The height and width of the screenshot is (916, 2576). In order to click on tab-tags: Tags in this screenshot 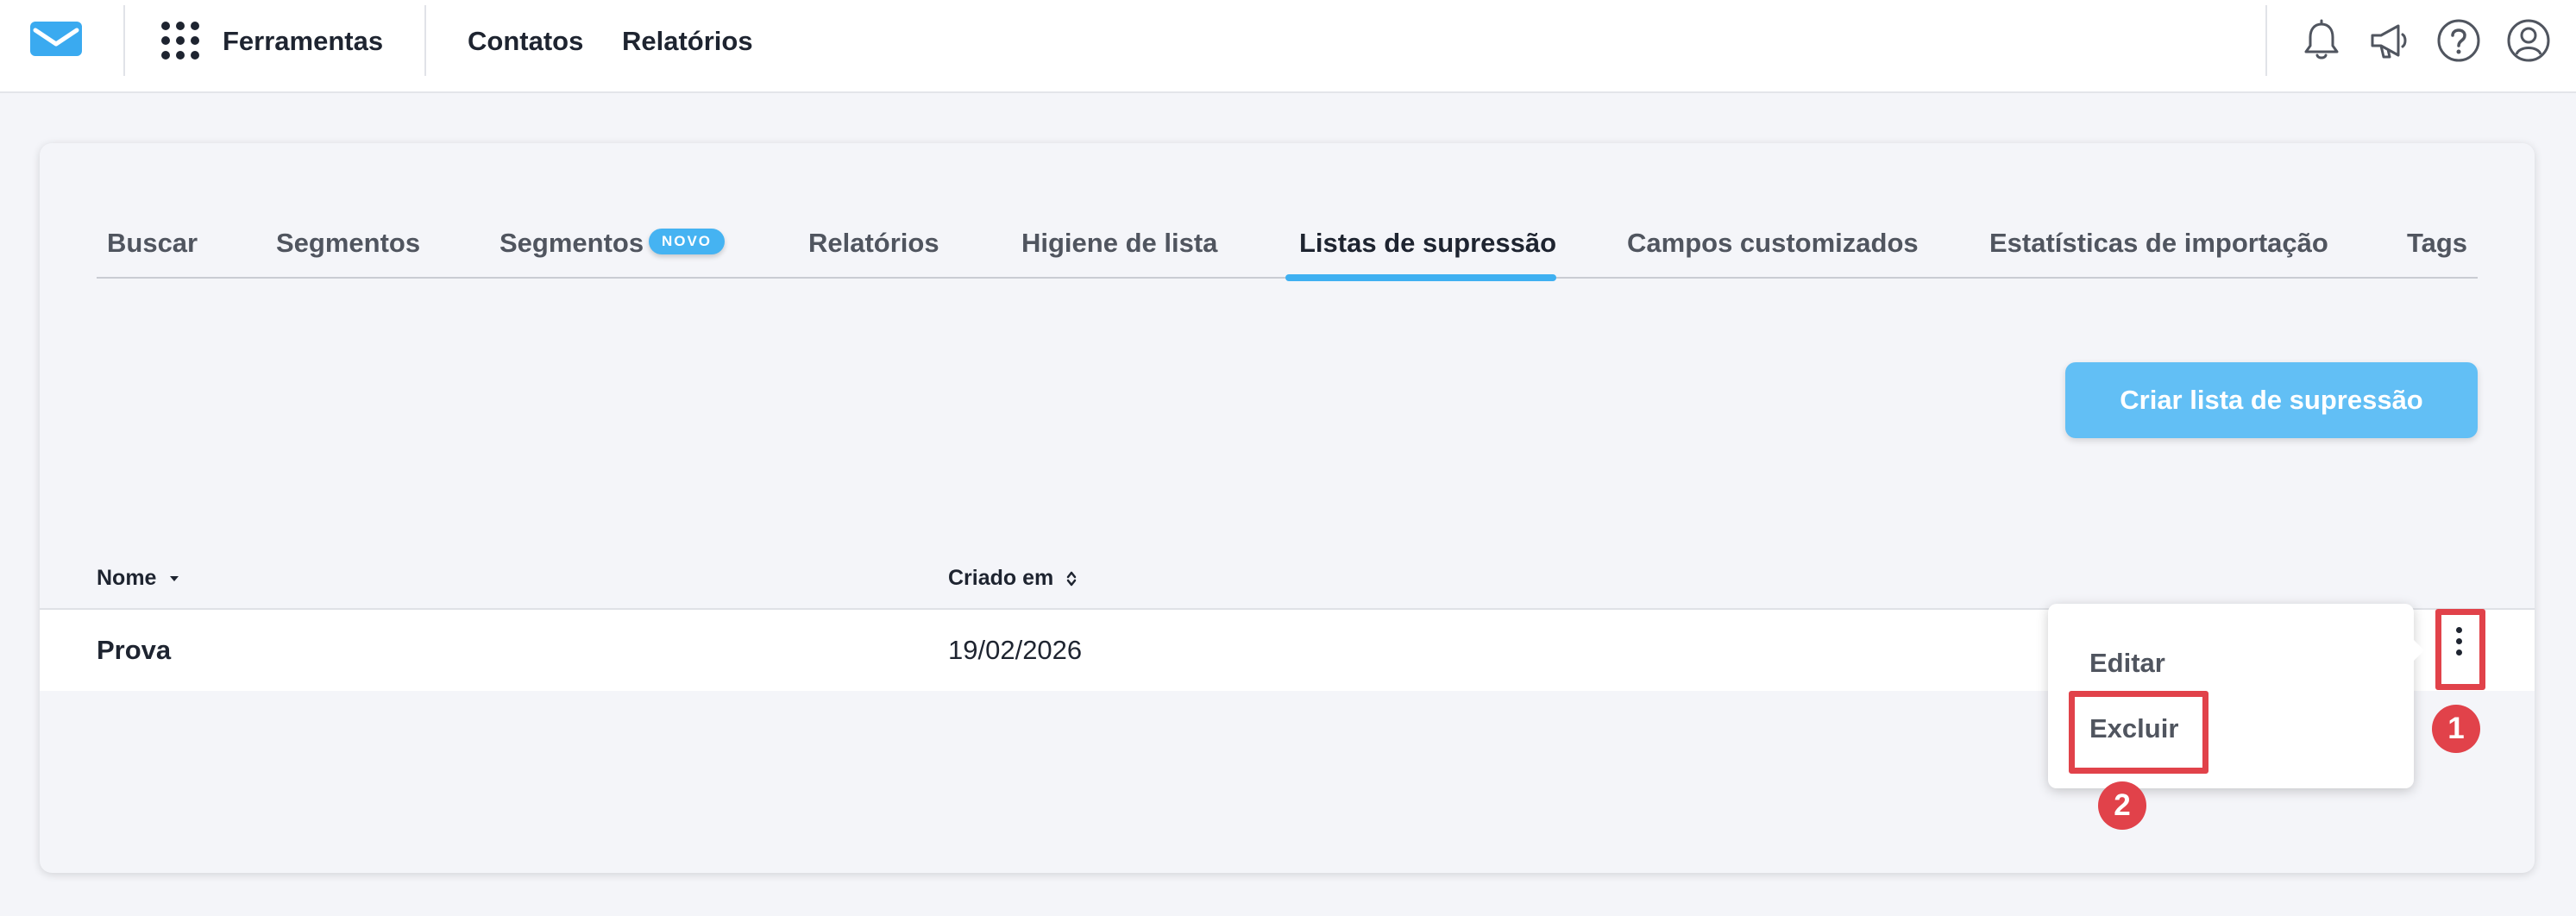, I will do `click(2437, 243)`.